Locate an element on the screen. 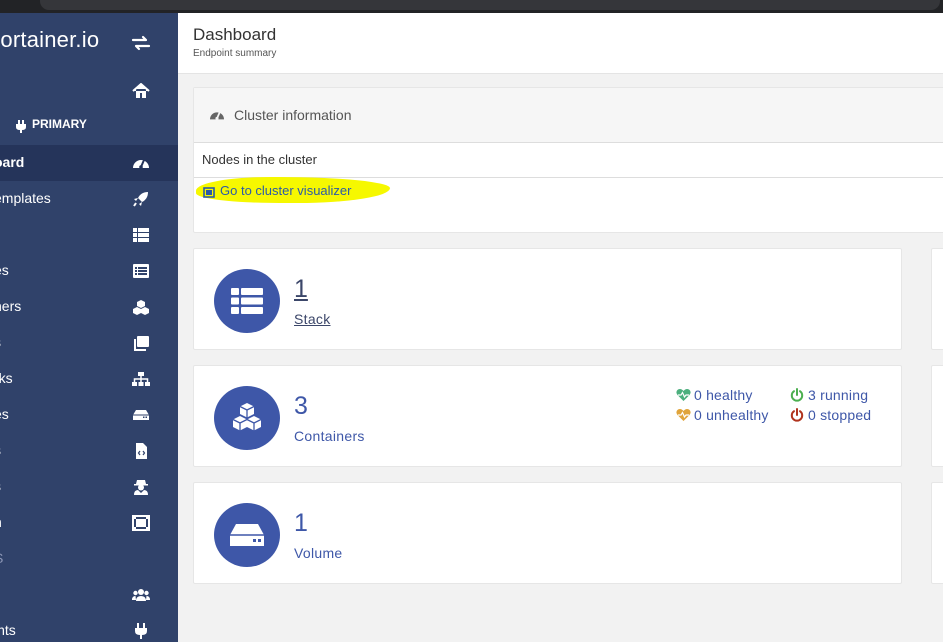 This screenshot has width=943, height=642. browser-strip is located at coordinates (471, 6).